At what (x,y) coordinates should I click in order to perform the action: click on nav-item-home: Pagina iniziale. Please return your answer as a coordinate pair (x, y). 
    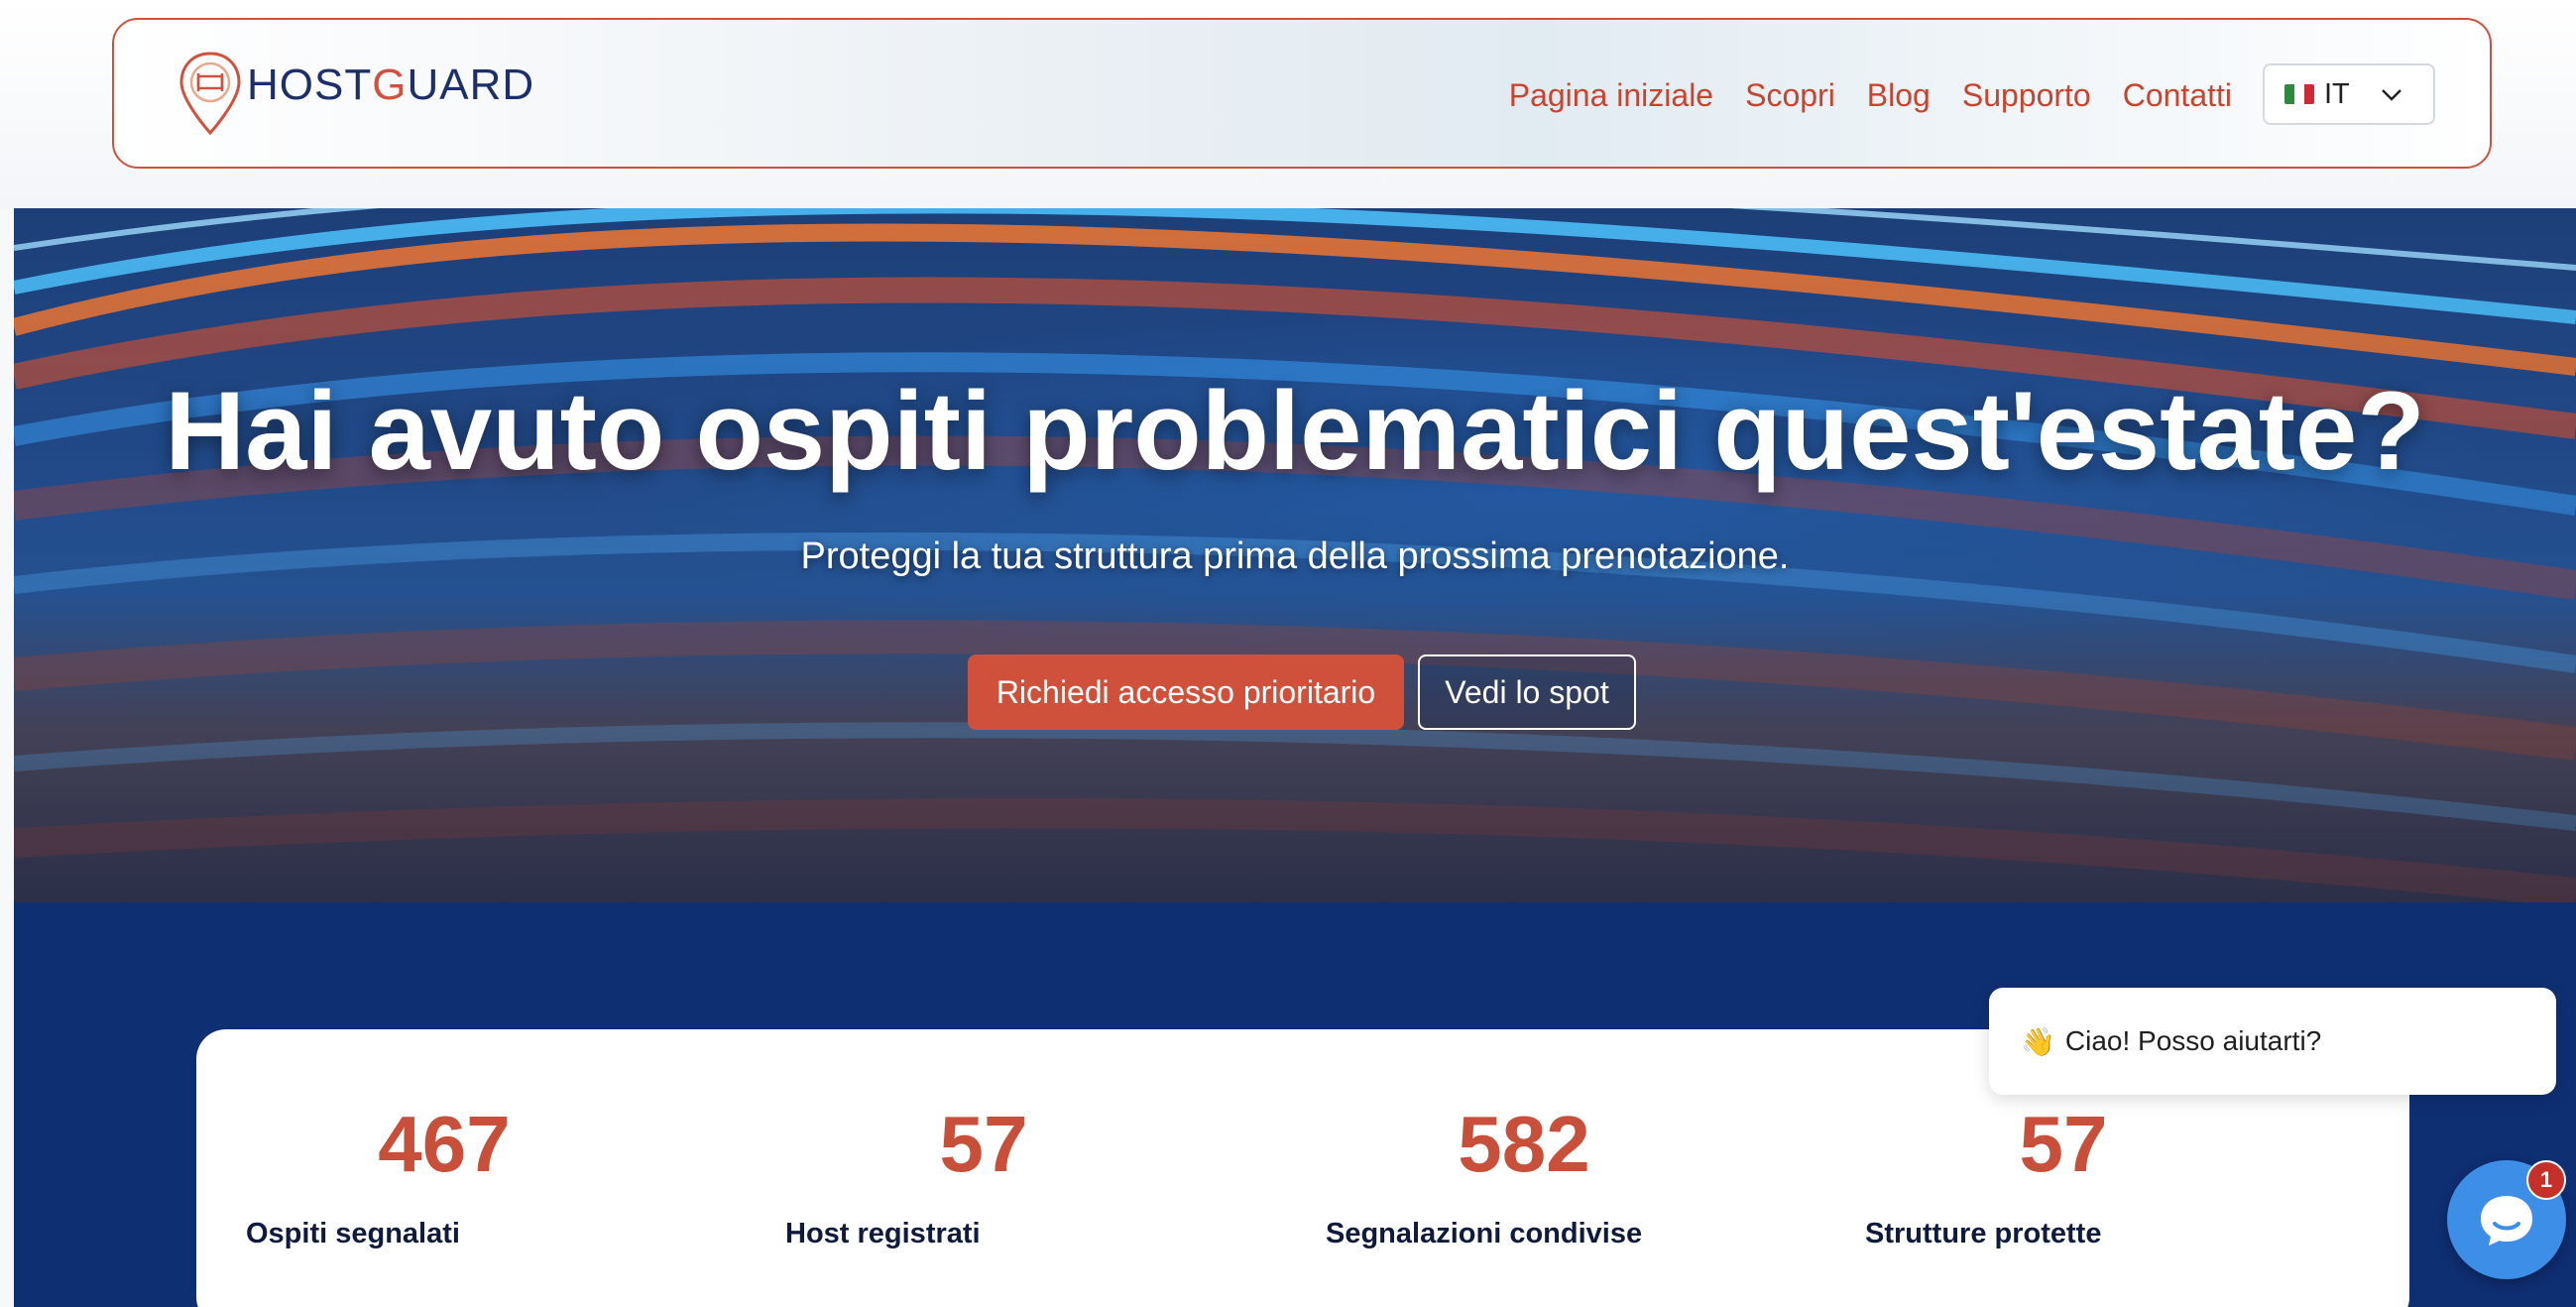
    Looking at the image, I should click on (1611, 96).